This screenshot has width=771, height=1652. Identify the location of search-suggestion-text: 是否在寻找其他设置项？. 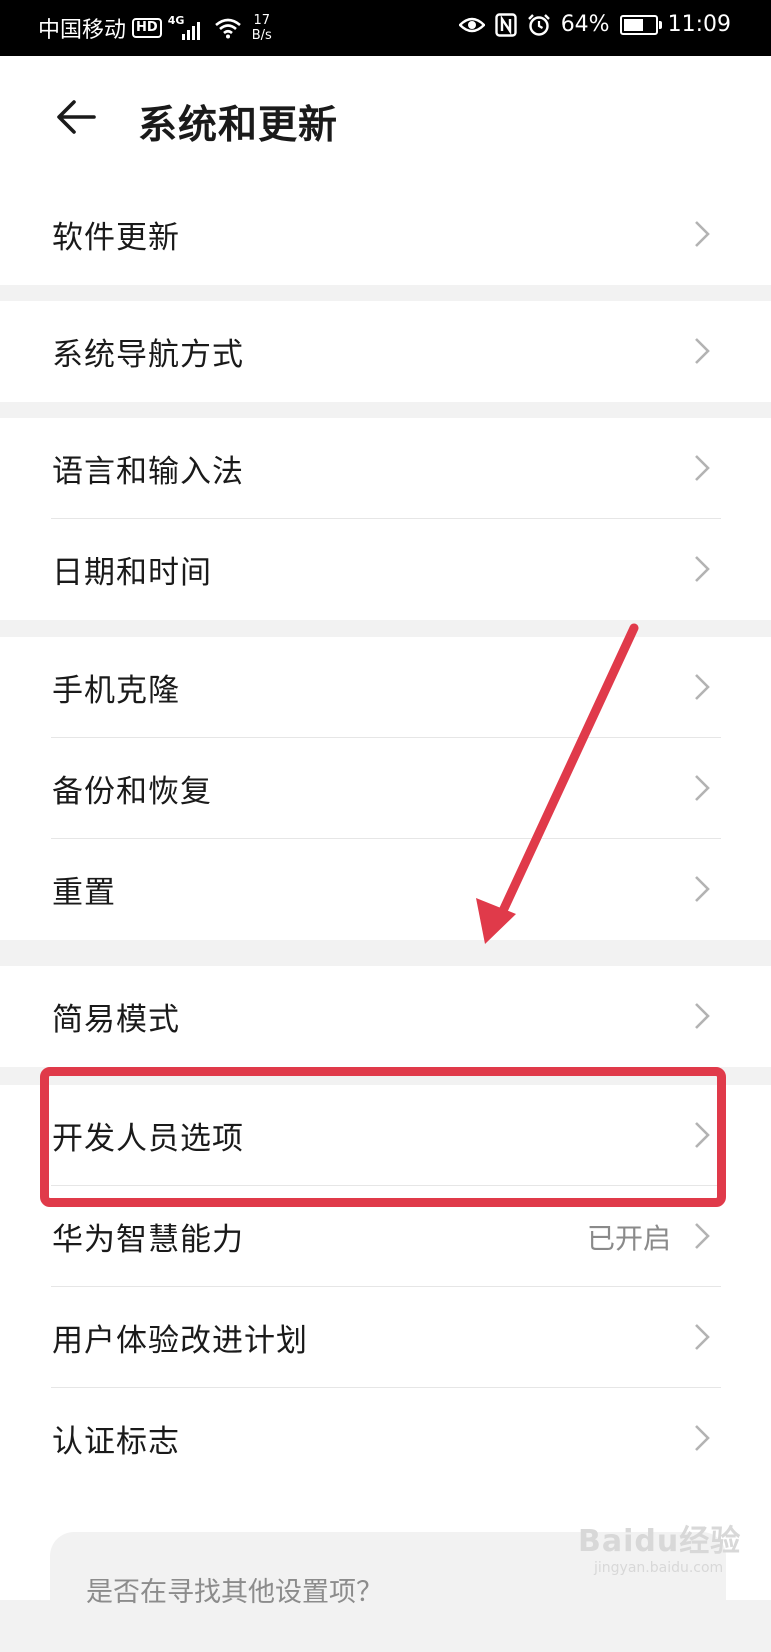
(234, 1592).